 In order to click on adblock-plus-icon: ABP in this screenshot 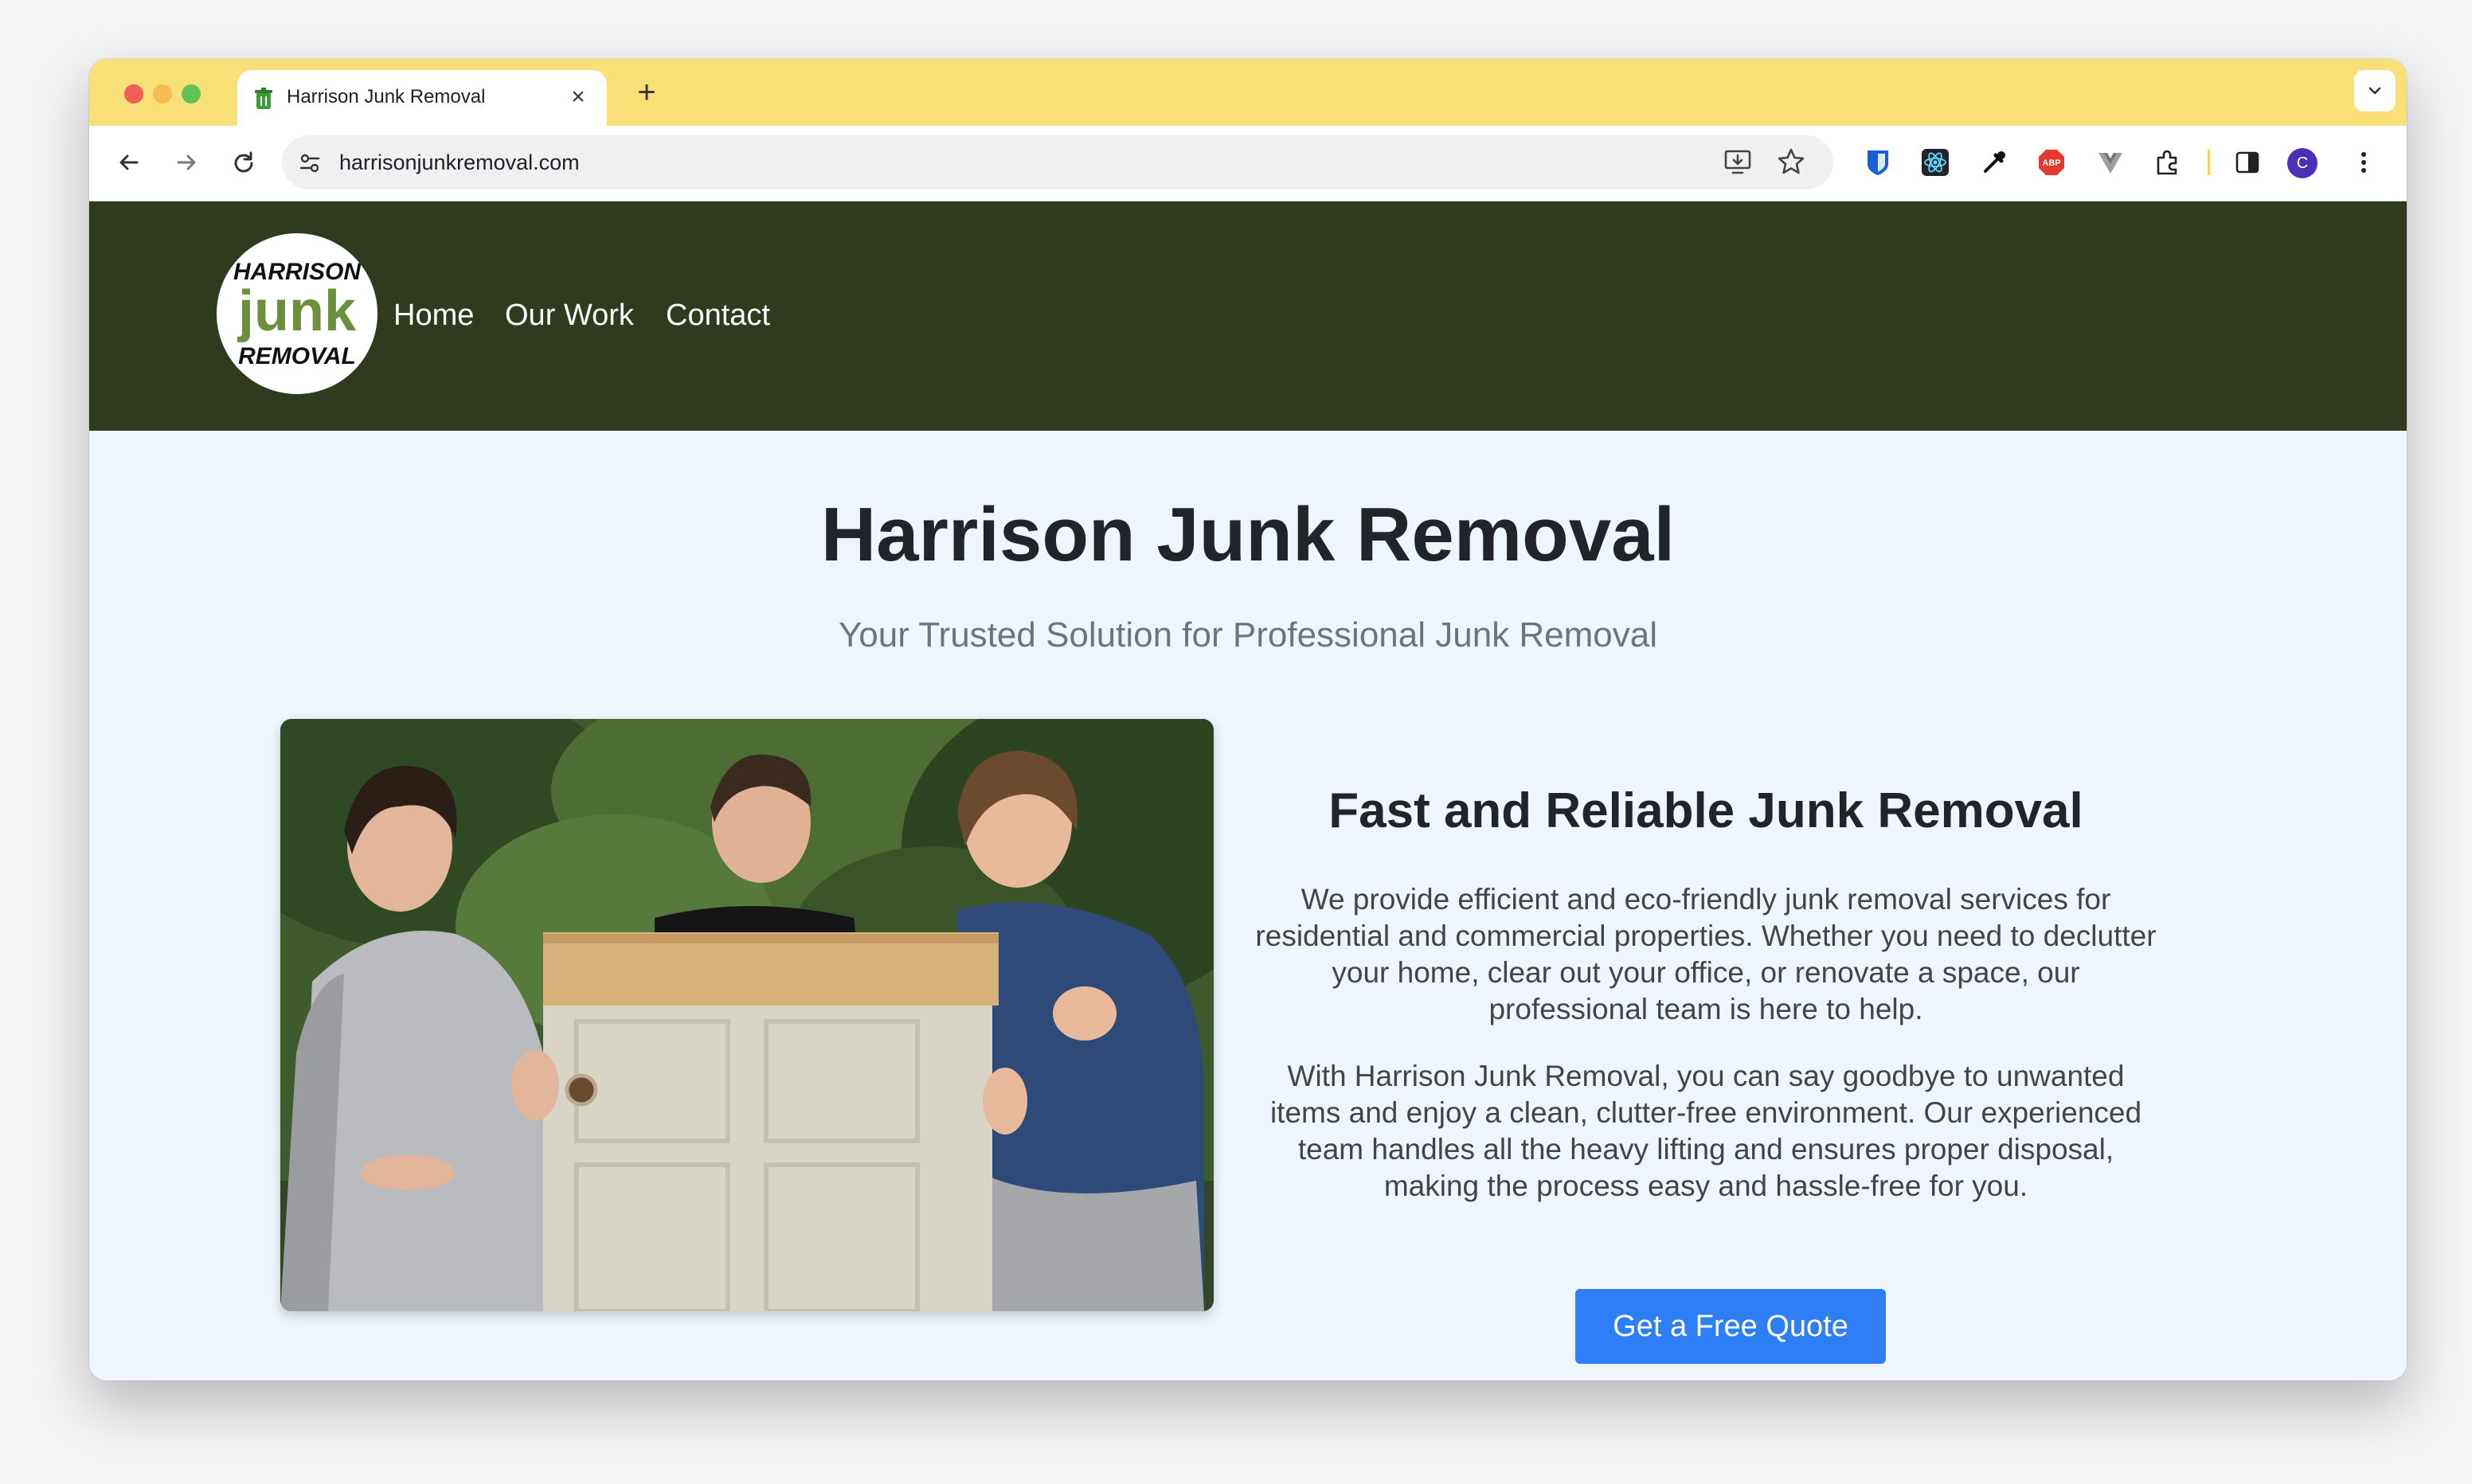, I will do `click(2051, 162)`.